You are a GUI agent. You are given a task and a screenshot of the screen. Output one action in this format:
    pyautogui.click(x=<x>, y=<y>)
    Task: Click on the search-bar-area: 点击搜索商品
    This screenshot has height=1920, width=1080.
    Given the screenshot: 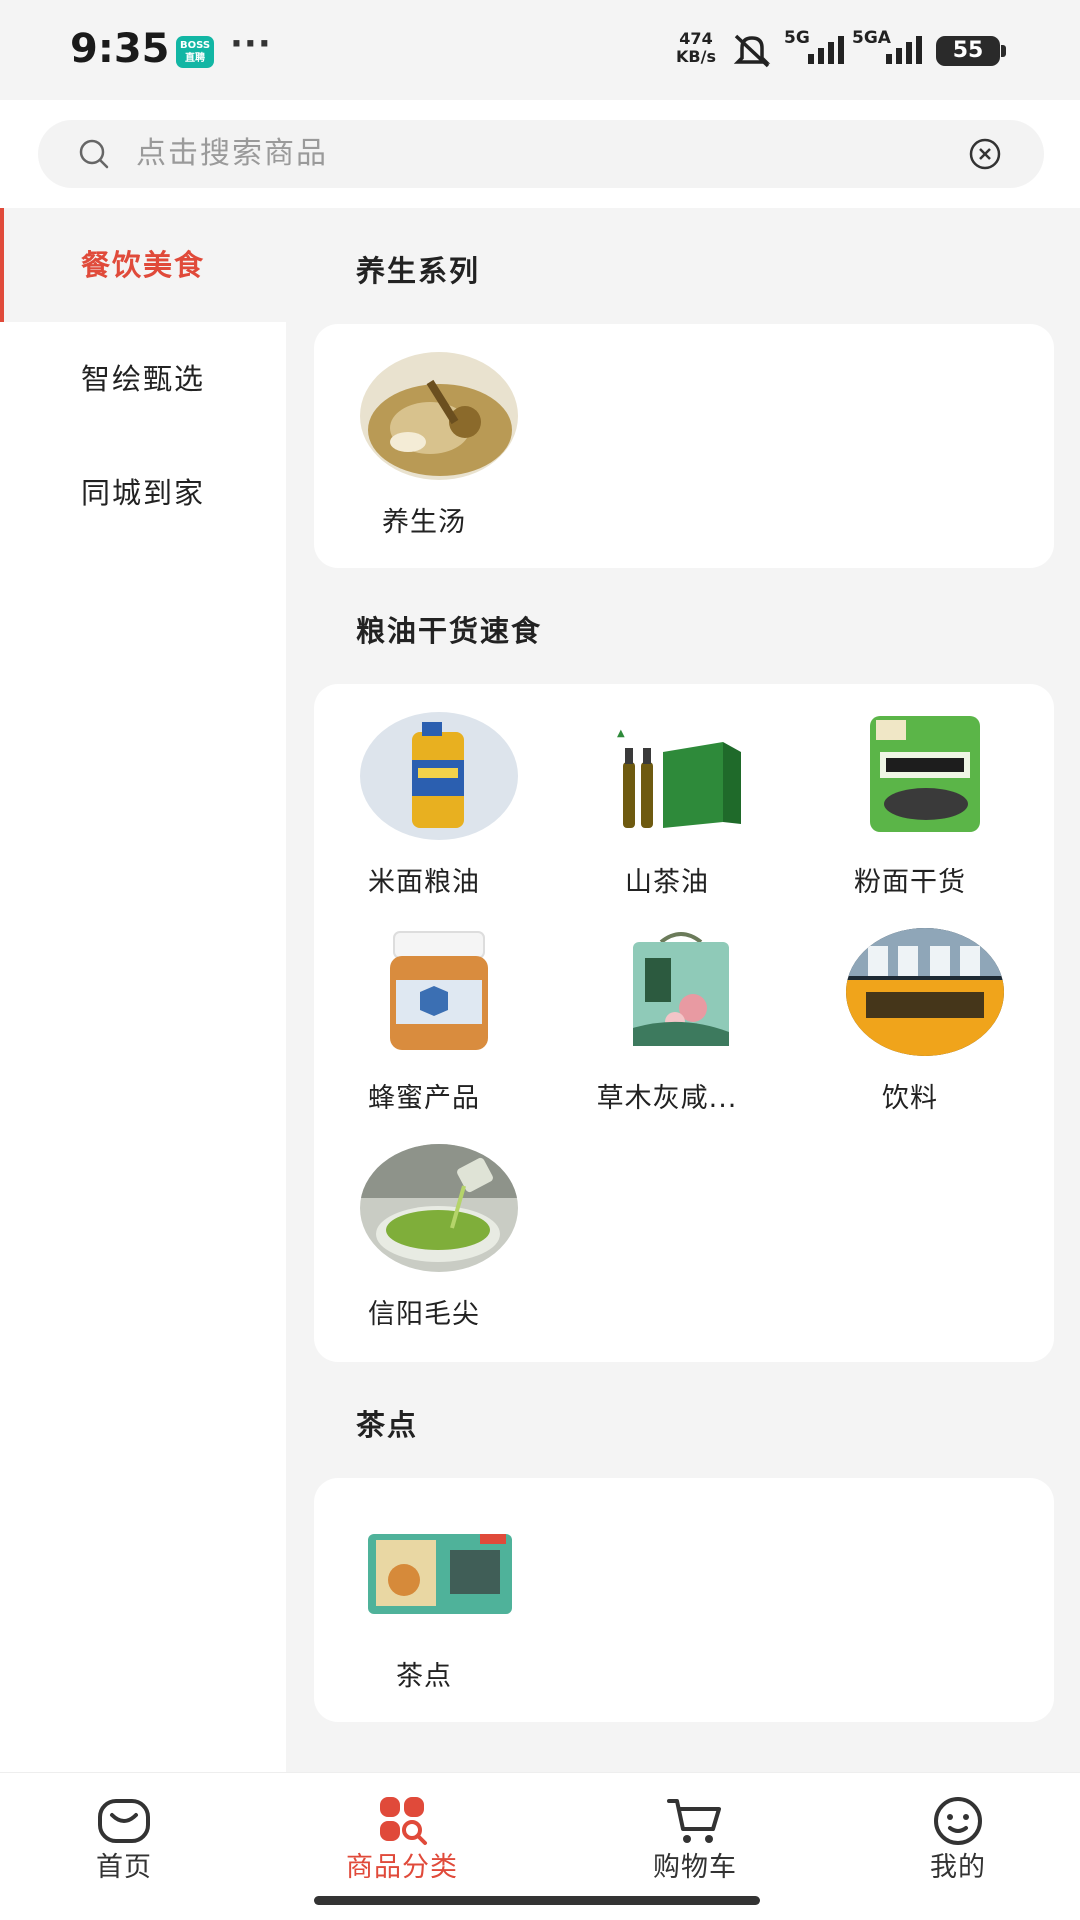 What is the action you would take?
    pyautogui.click(x=540, y=154)
    